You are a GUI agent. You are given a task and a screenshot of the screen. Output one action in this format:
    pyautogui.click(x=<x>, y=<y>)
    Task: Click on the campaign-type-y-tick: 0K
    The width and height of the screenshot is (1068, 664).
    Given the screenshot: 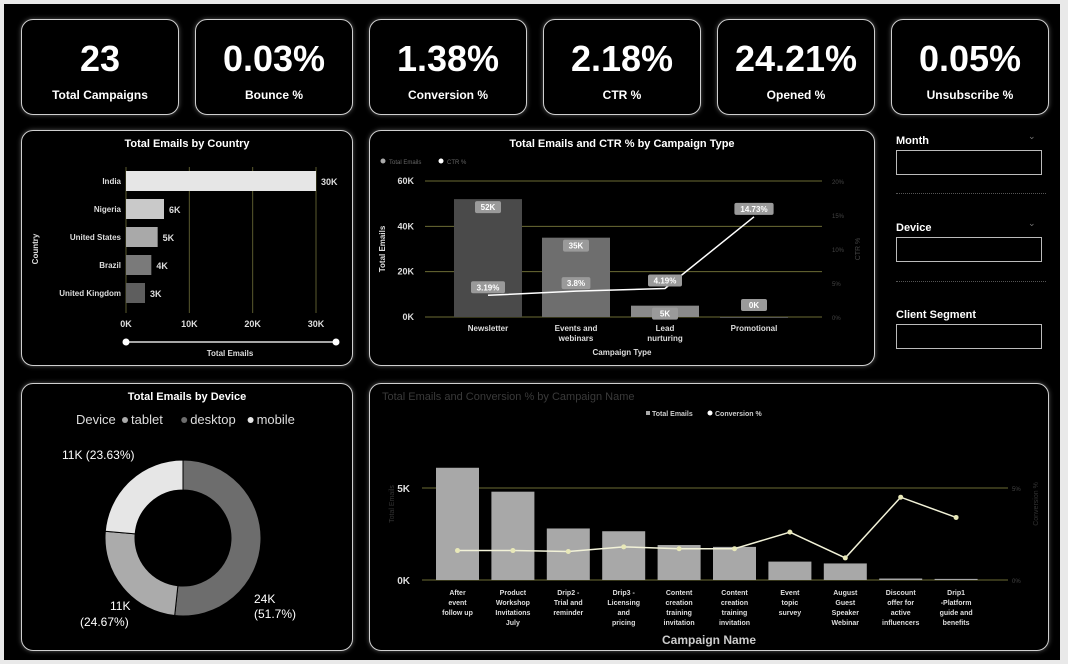 What is the action you would take?
    pyautogui.click(x=408, y=317)
    